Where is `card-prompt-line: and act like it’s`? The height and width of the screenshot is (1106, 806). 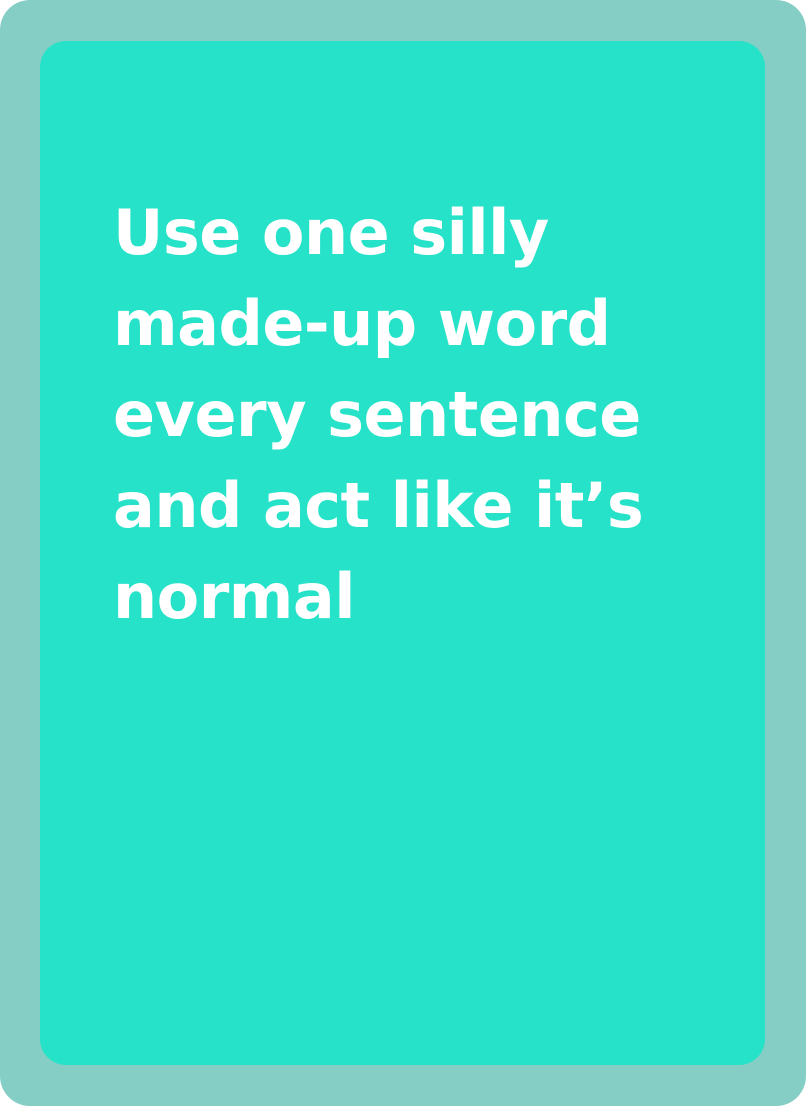
card-prompt-line: and act like it’s is located at coordinates (378, 505).